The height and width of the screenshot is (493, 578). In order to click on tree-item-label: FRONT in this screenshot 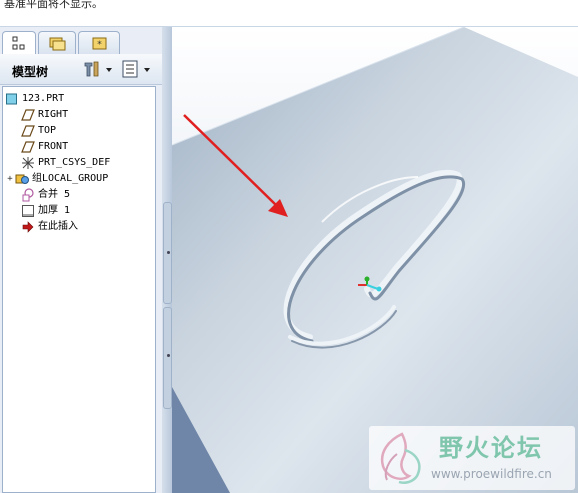, I will do `click(53, 146)`.